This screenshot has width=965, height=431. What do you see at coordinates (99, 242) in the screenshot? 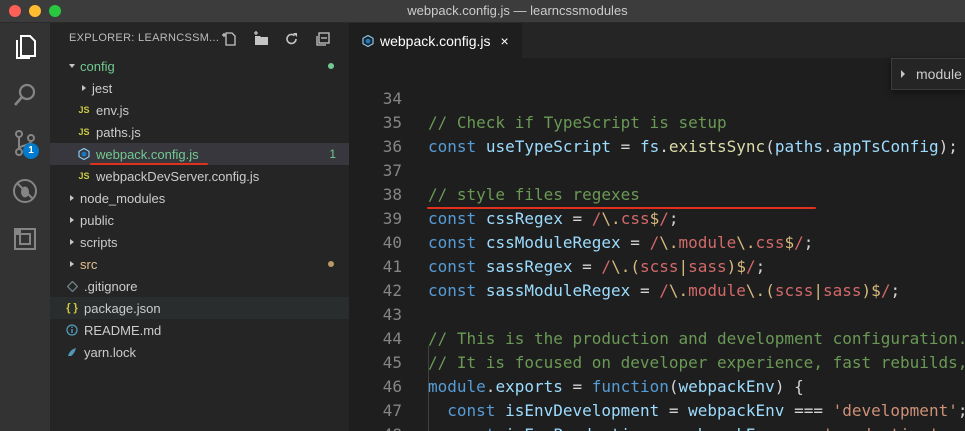
I see `tree-item-label: scripts` at bounding box center [99, 242].